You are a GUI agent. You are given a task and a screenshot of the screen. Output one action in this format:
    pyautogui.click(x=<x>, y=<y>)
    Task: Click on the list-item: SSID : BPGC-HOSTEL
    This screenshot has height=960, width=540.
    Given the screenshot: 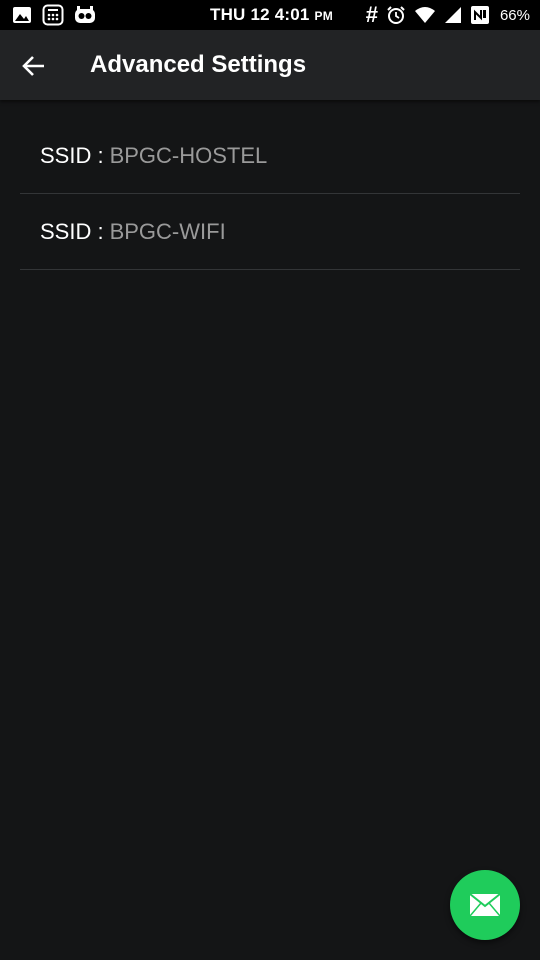 What is the action you would take?
    pyautogui.click(x=270, y=156)
    